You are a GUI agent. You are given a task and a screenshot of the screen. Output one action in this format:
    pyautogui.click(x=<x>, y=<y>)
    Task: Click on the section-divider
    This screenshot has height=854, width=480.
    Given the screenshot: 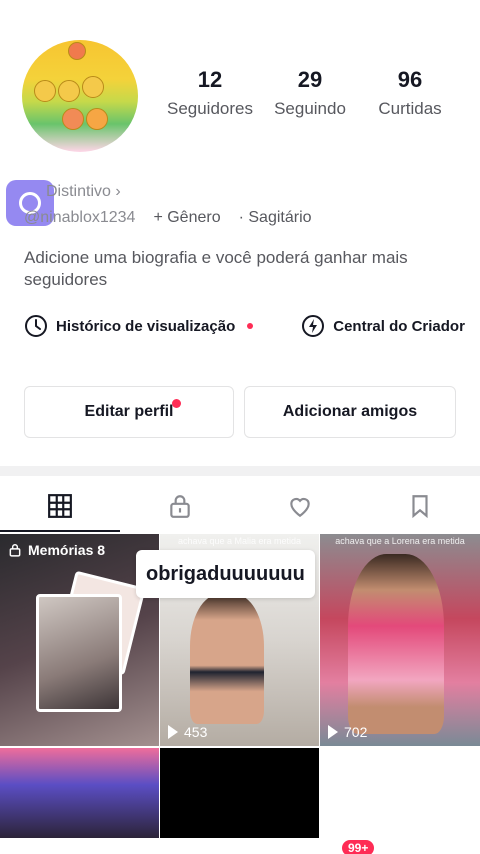 What is the action you would take?
    pyautogui.click(x=240, y=471)
    